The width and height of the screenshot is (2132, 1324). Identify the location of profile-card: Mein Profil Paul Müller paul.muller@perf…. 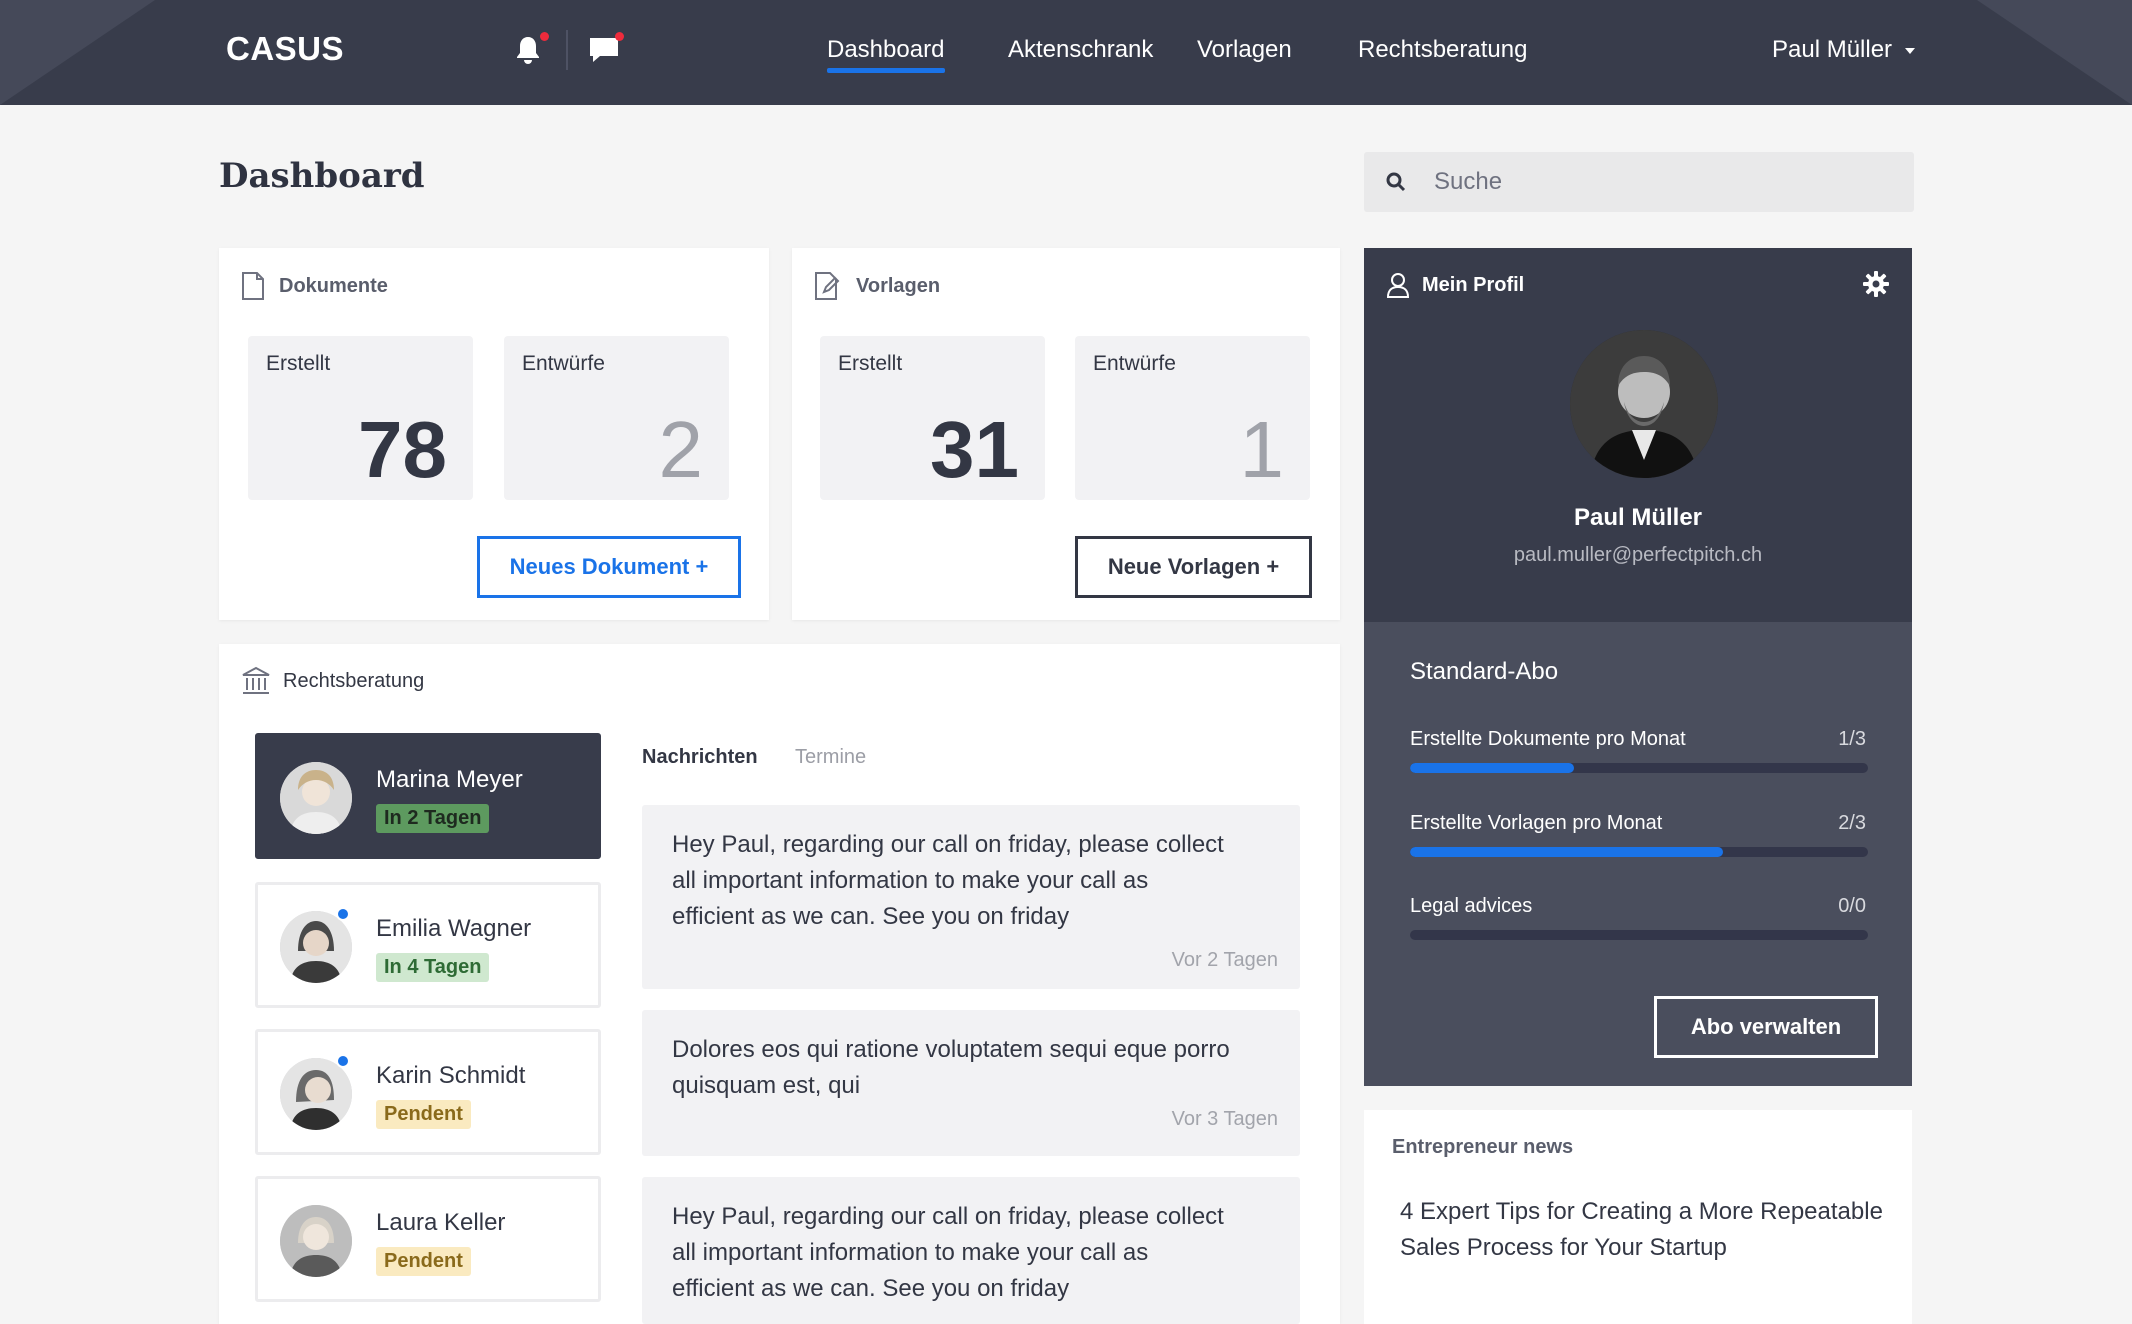
(1638, 435).